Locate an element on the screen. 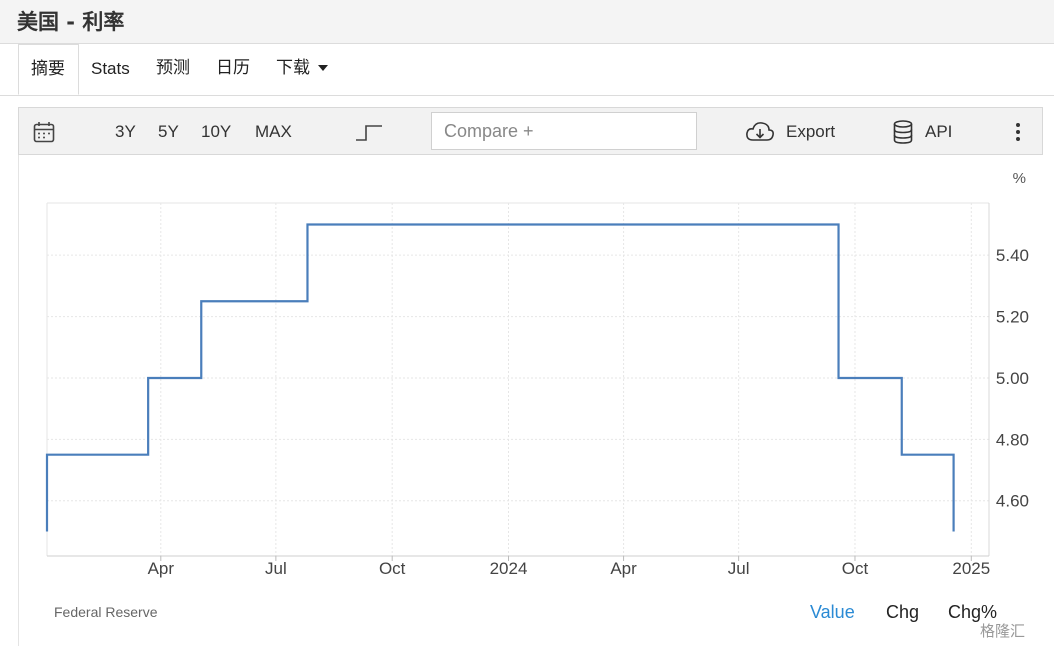  tab-calendar: 日历 is located at coordinates (233, 69).